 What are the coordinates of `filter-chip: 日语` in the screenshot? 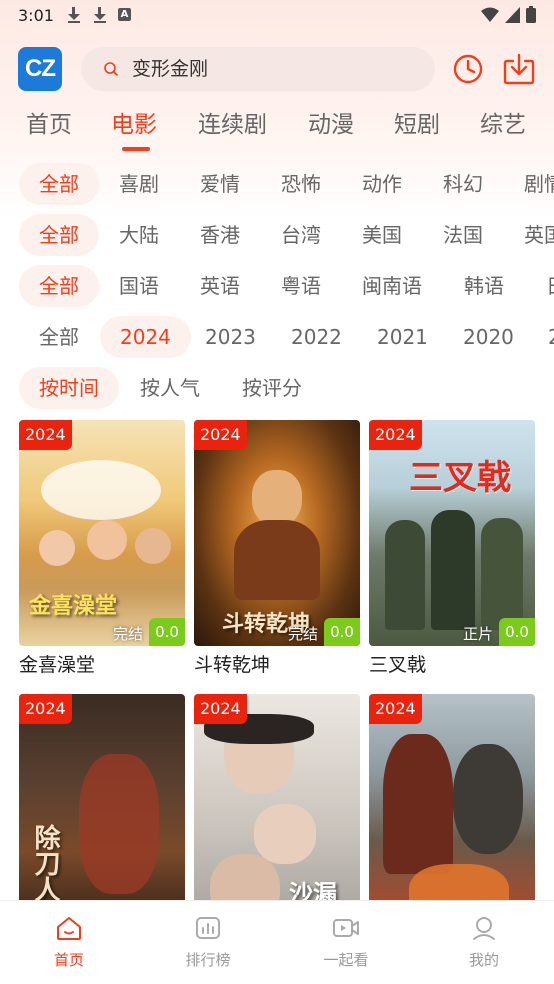 It's located at (550, 286).